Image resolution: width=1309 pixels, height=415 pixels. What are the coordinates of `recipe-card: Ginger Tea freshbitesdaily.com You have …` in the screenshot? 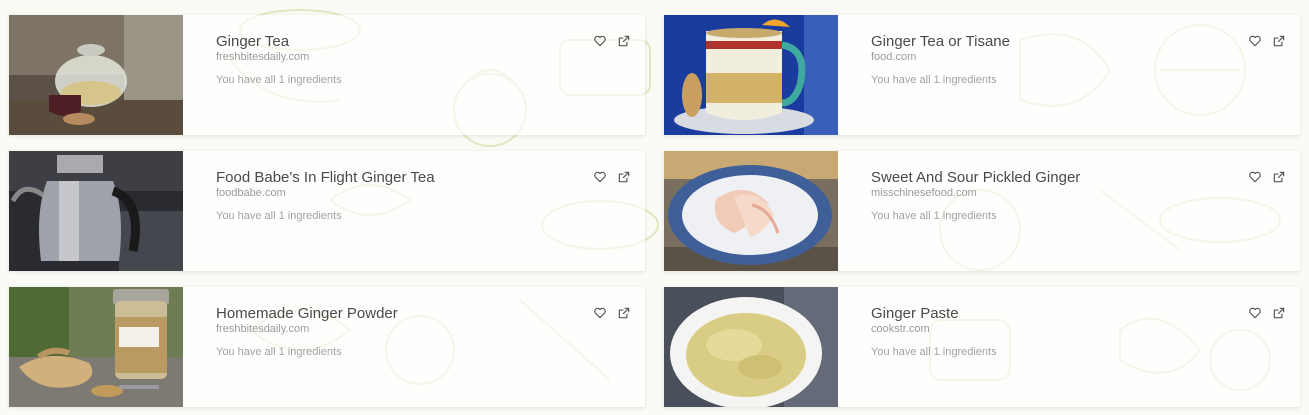 It's located at (327, 75).